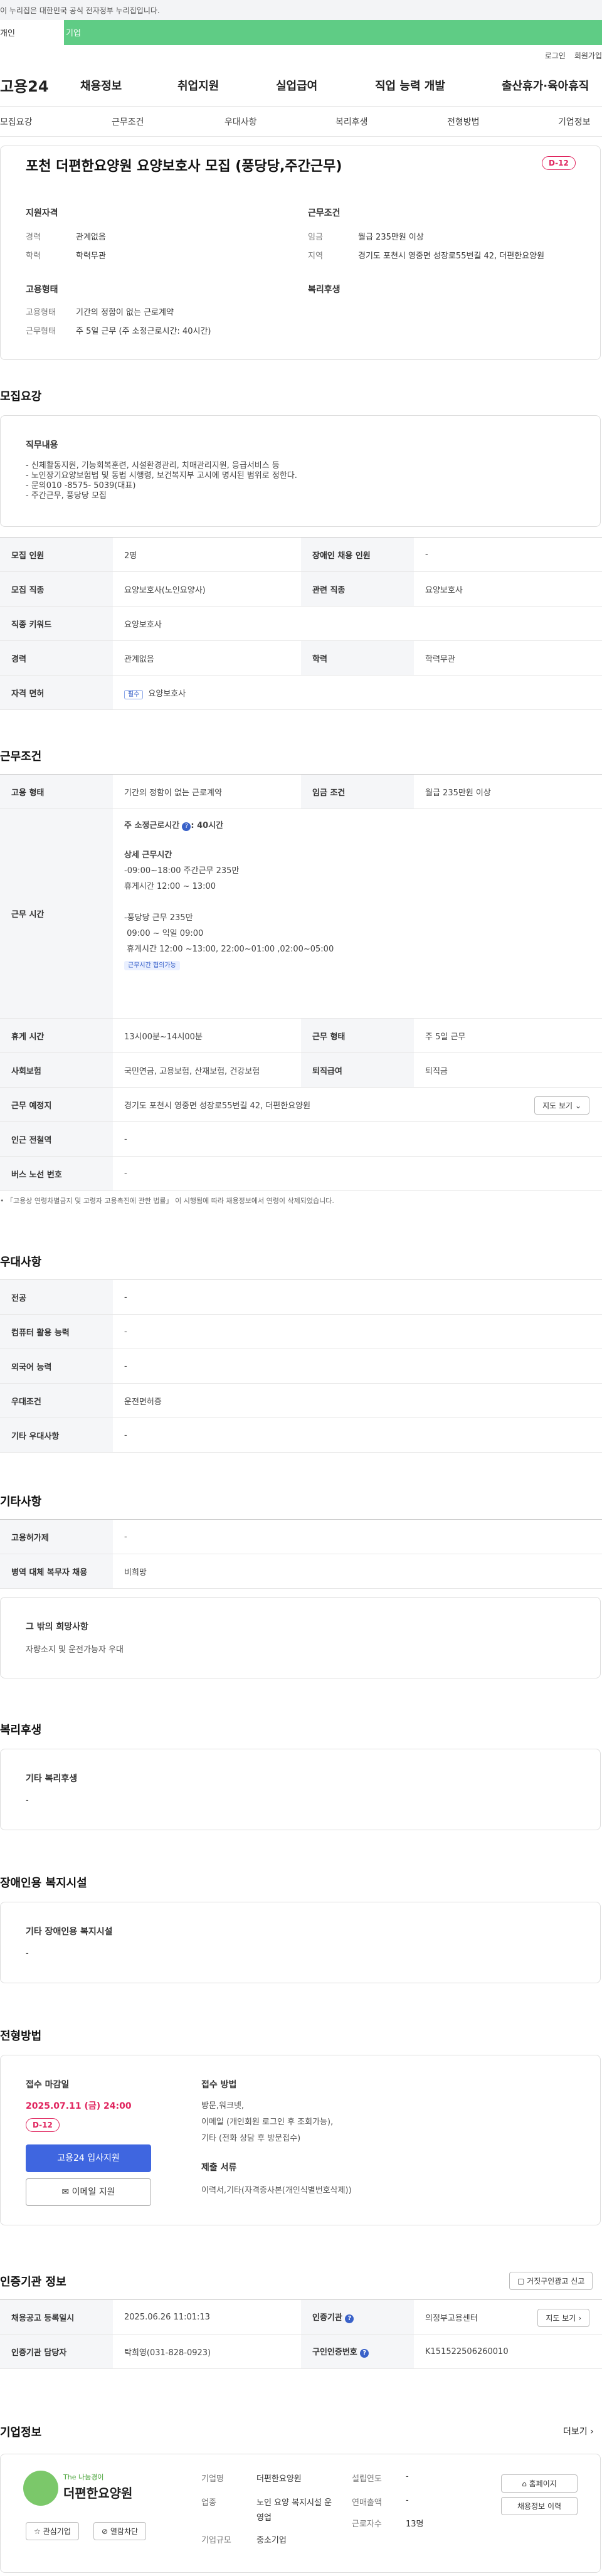  What do you see at coordinates (207, 2351) in the screenshot?
I see `cell-value: 탁희영(031-828-0923)` at bounding box center [207, 2351].